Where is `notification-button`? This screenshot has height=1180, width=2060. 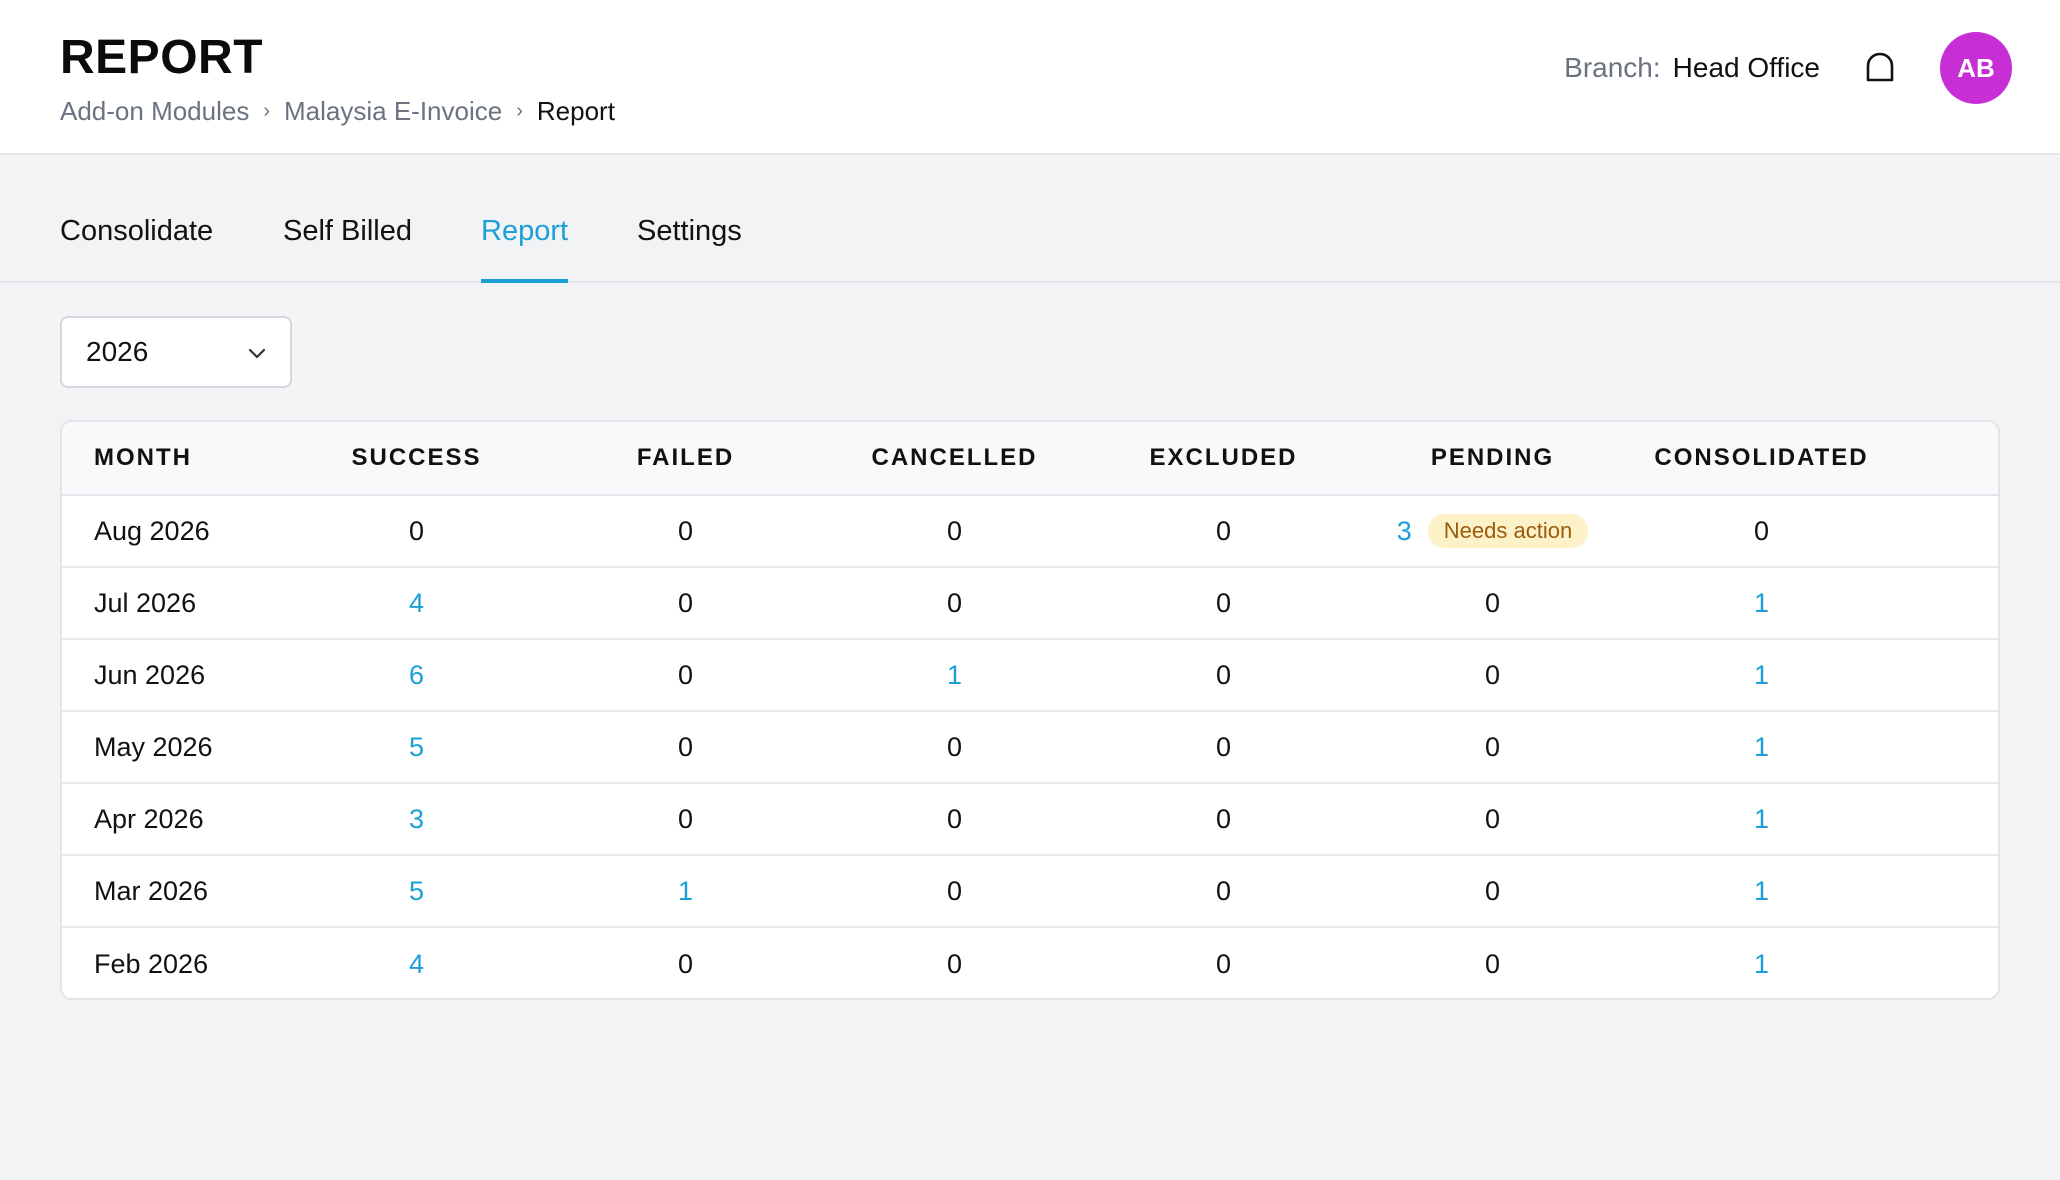 notification-button is located at coordinates (1880, 68).